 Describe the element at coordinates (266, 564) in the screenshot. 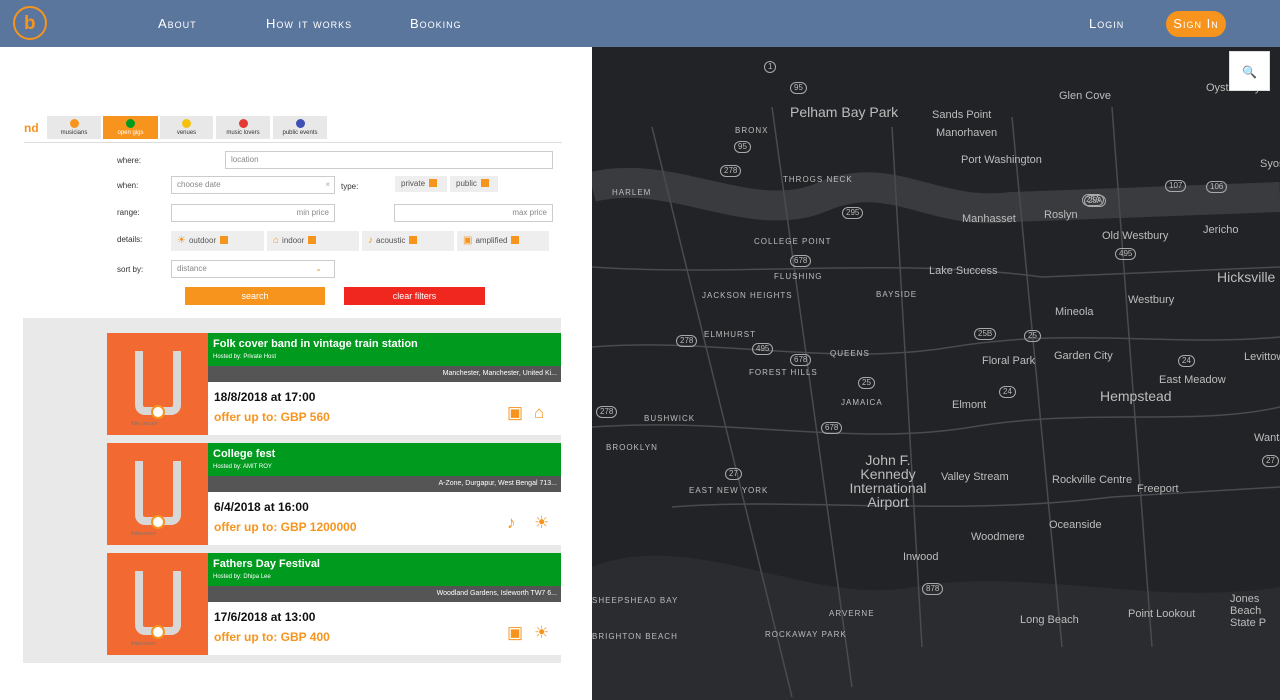

I see `gig-title: Fathers Day Festival` at that location.